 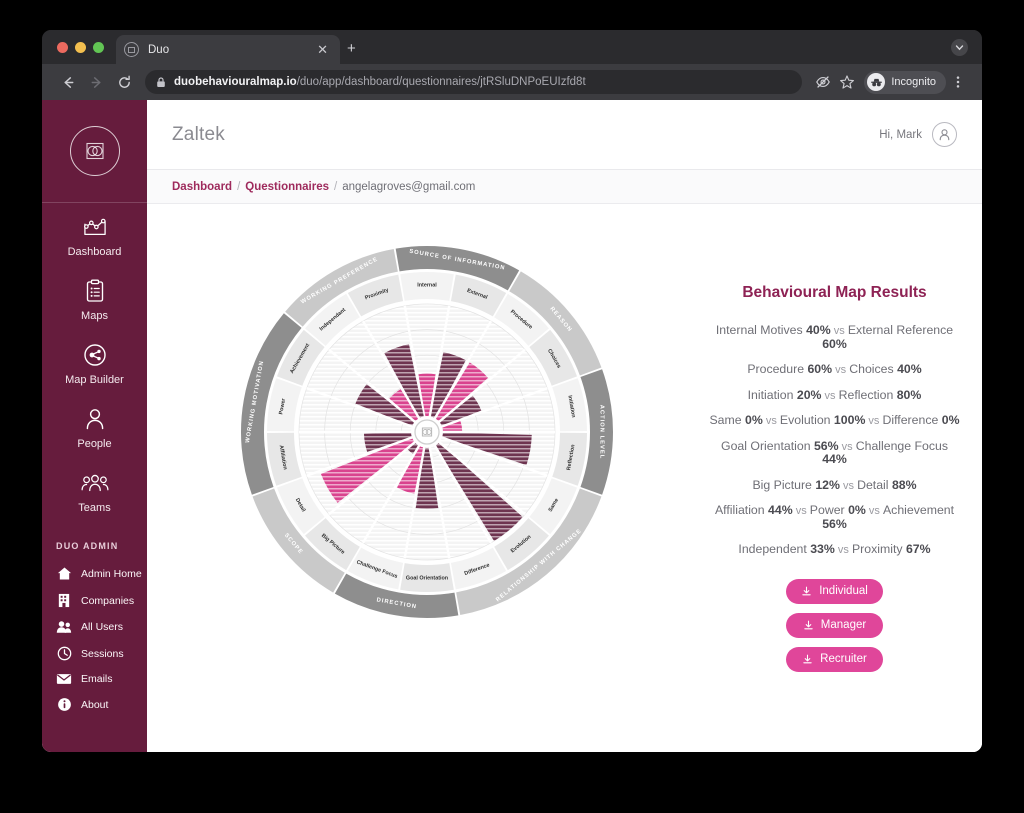 I want to click on building-icon, so click(x=64, y=600).